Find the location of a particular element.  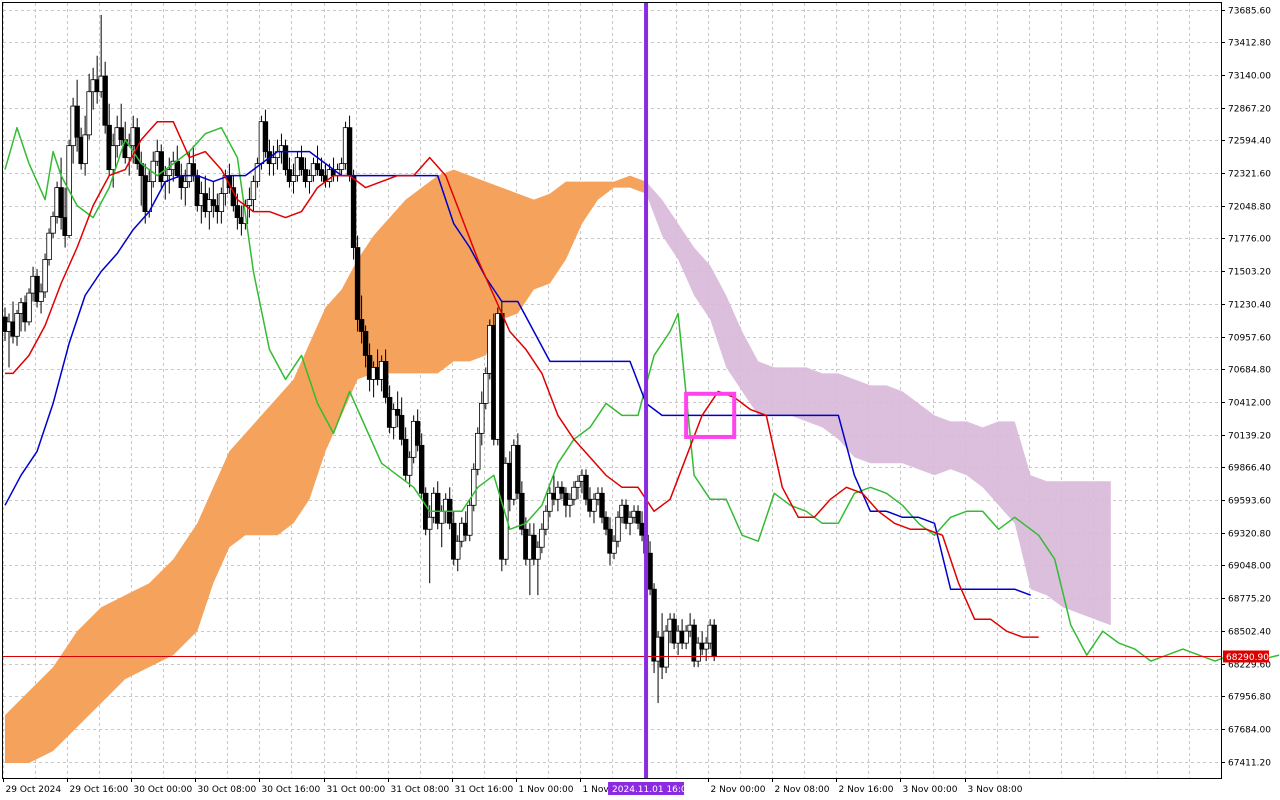

y-tick-label: 72867.20 is located at coordinates (1249, 110).